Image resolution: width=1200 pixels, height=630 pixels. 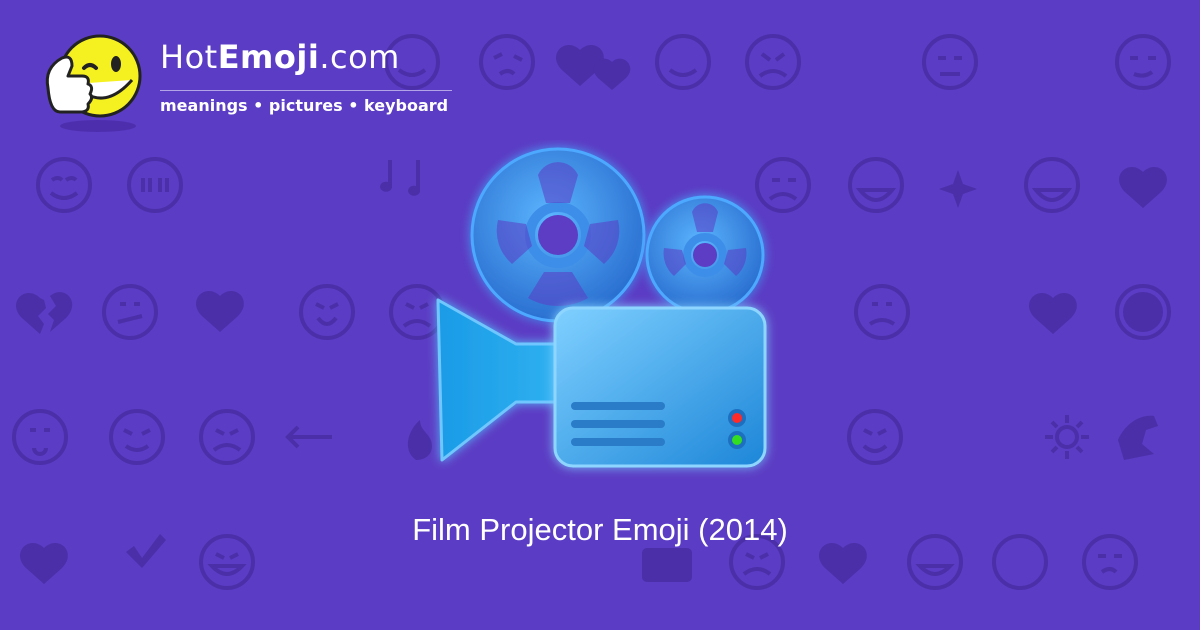 What do you see at coordinates (660, 387) in the screenshot?
I see `projector-body` at bounding box center [660, 387].